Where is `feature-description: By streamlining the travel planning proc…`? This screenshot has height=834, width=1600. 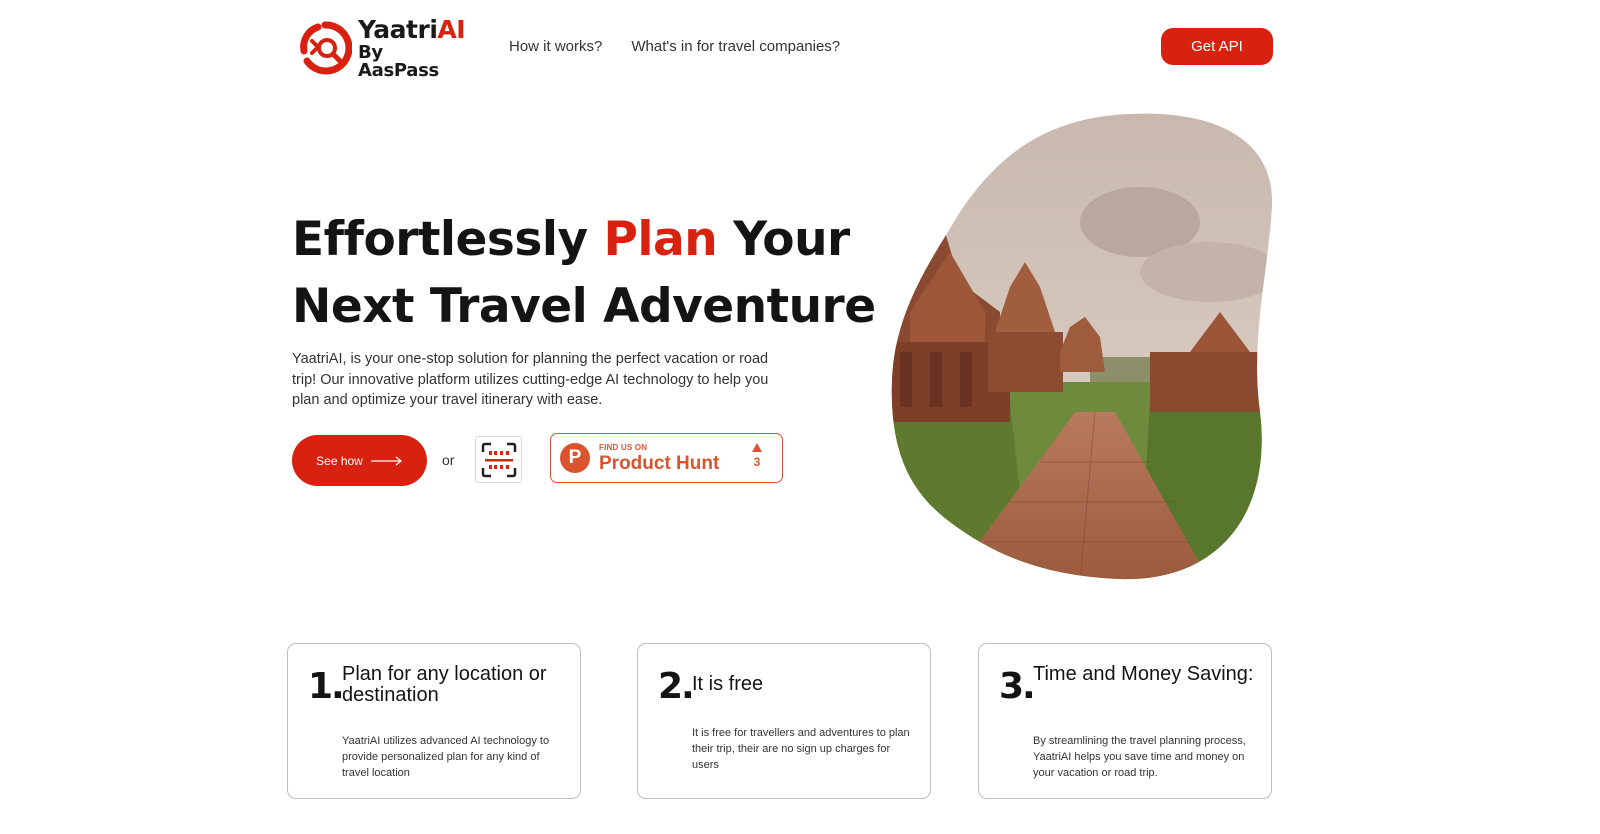 feature-description: By streamlining the travel planning proc… is located at coordinates (1139, 757).